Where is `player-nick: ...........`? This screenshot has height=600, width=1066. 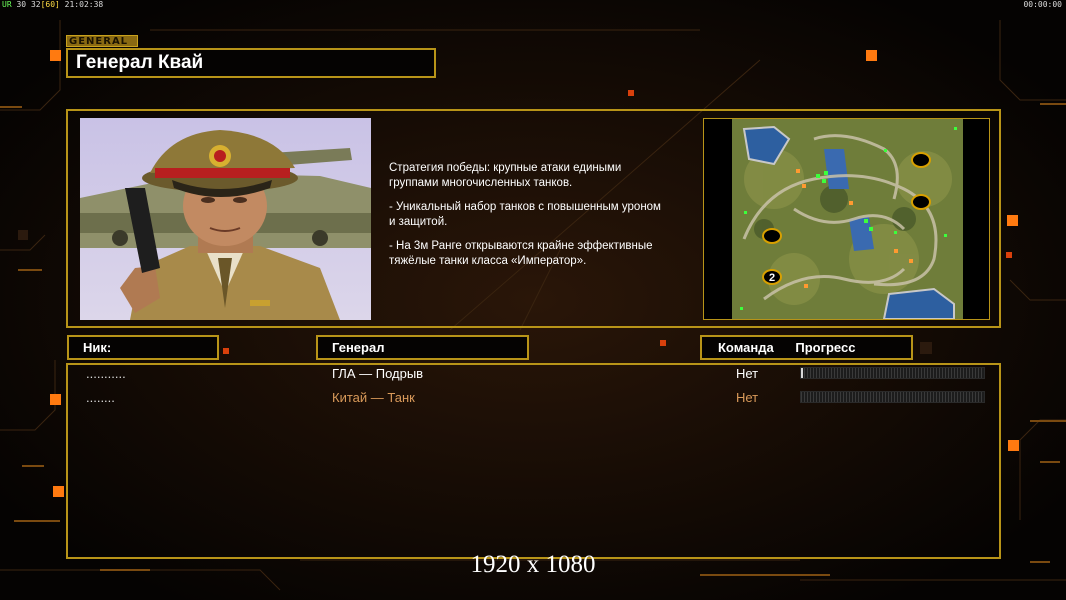
player-nick: ........... is located at coordinates (106, 373).